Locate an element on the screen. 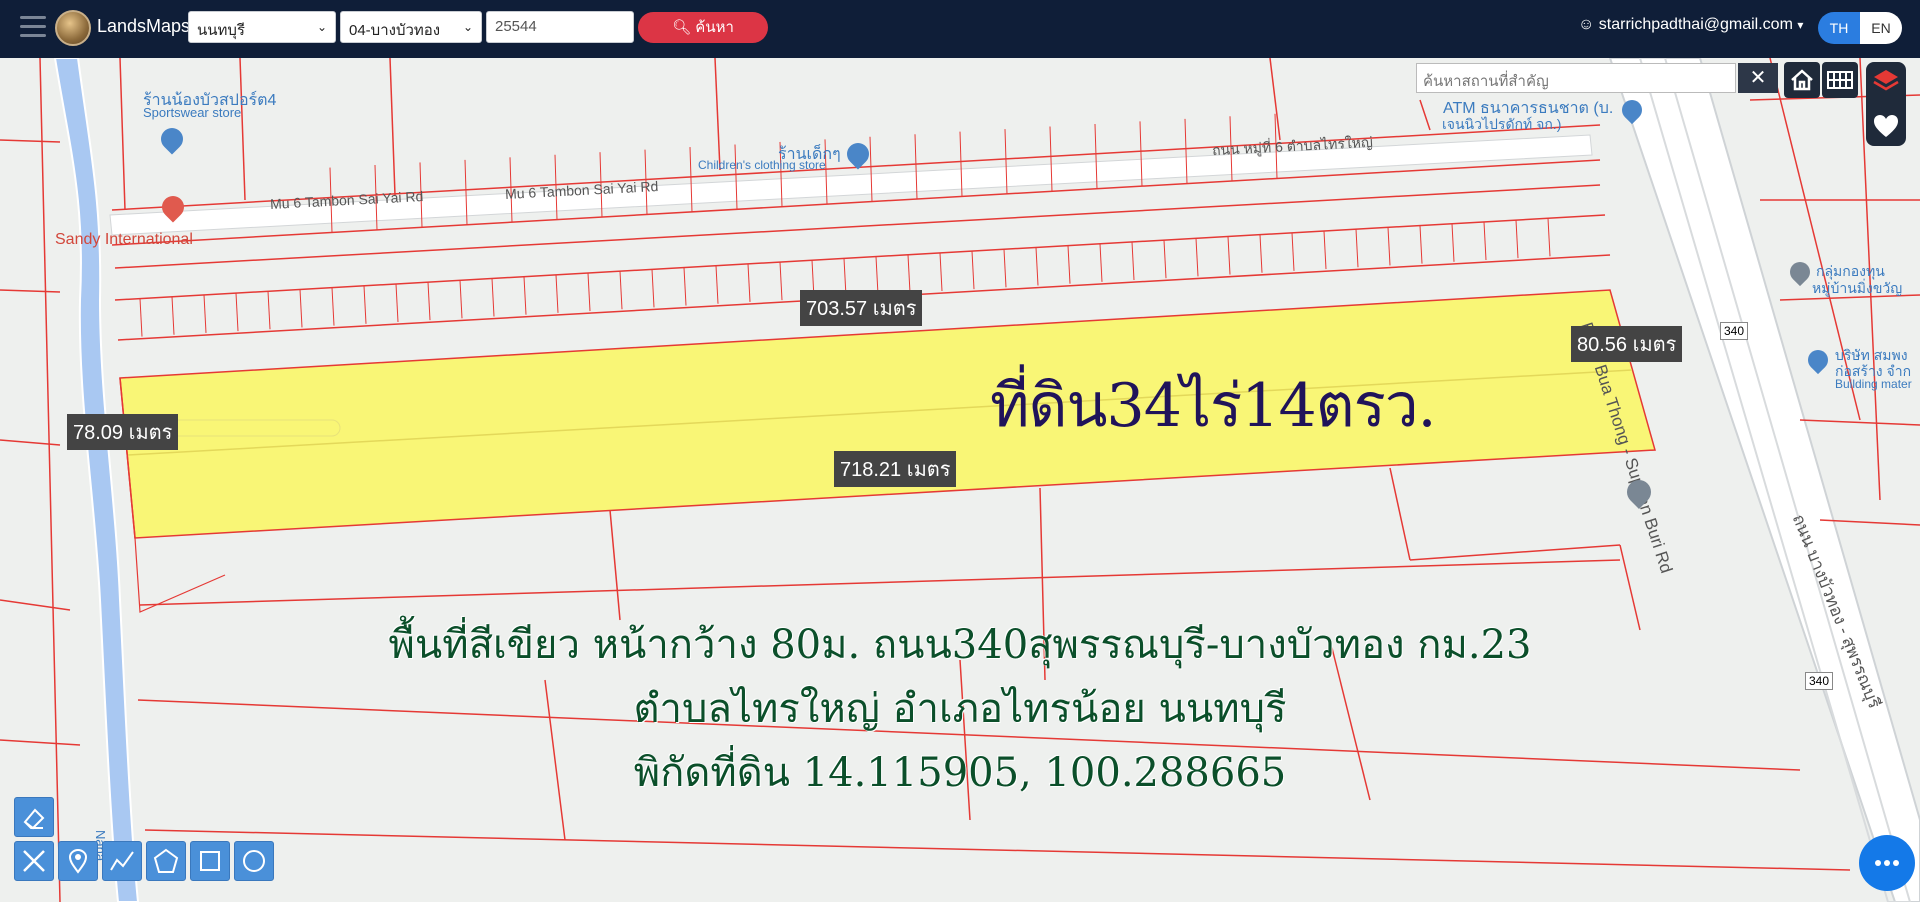 The height and width of the screenshot is (902, 1920). lang-th-button: TH is located at coordinates (1839, 28).